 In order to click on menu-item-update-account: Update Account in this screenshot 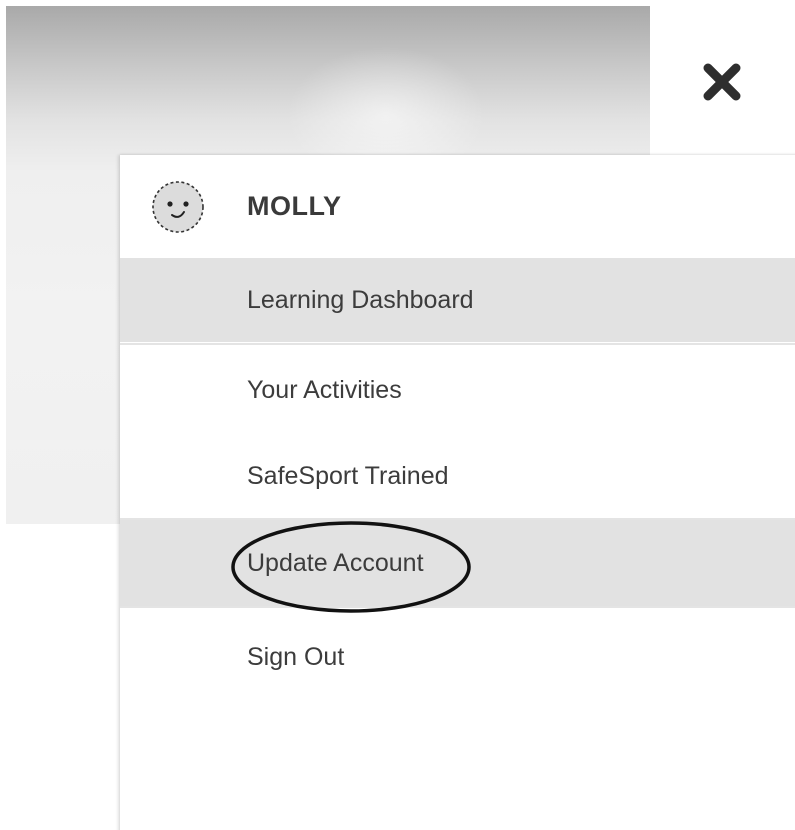, I will do `click(457, 563)`.